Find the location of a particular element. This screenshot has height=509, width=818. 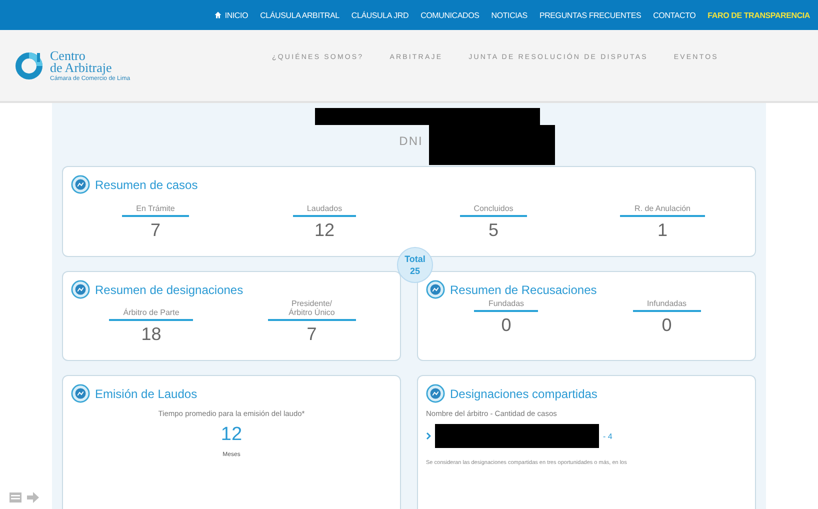

home-icon is located at coordinates (218, 15).